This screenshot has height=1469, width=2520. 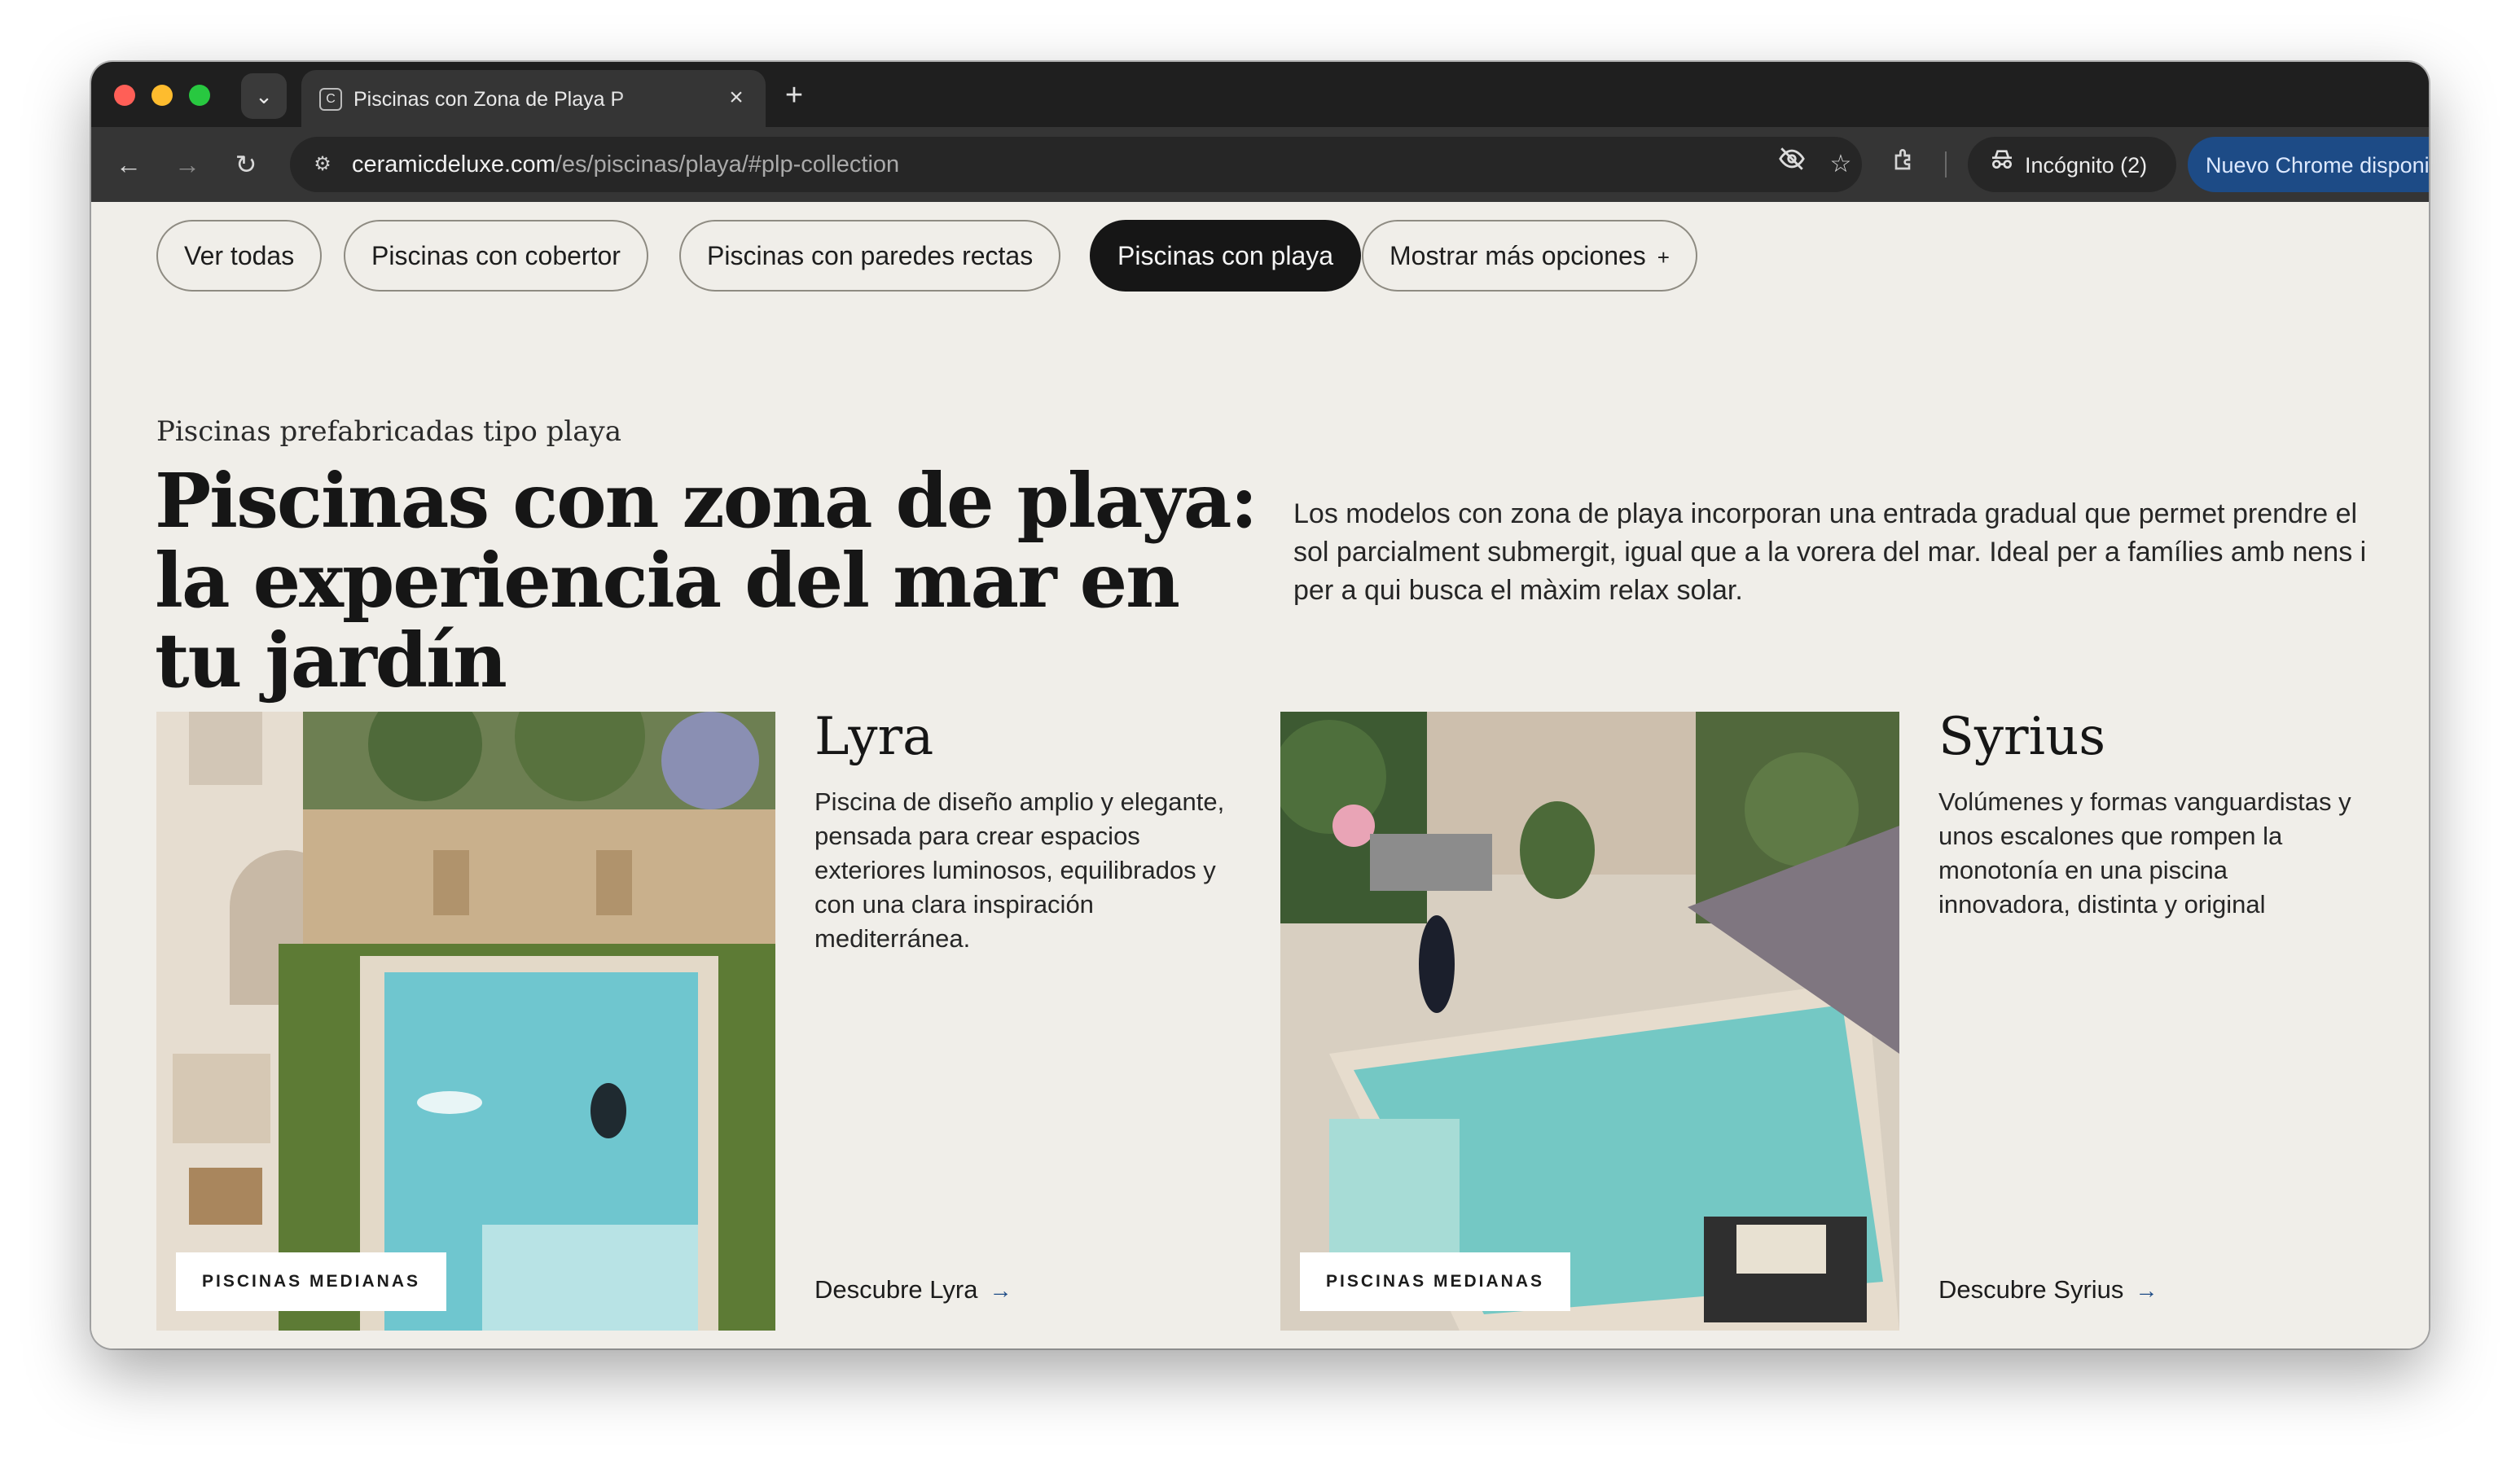 I want to click on chrome-update-button: Nuevo Chrome disponible ⋮, so click(x=2308, y=164).